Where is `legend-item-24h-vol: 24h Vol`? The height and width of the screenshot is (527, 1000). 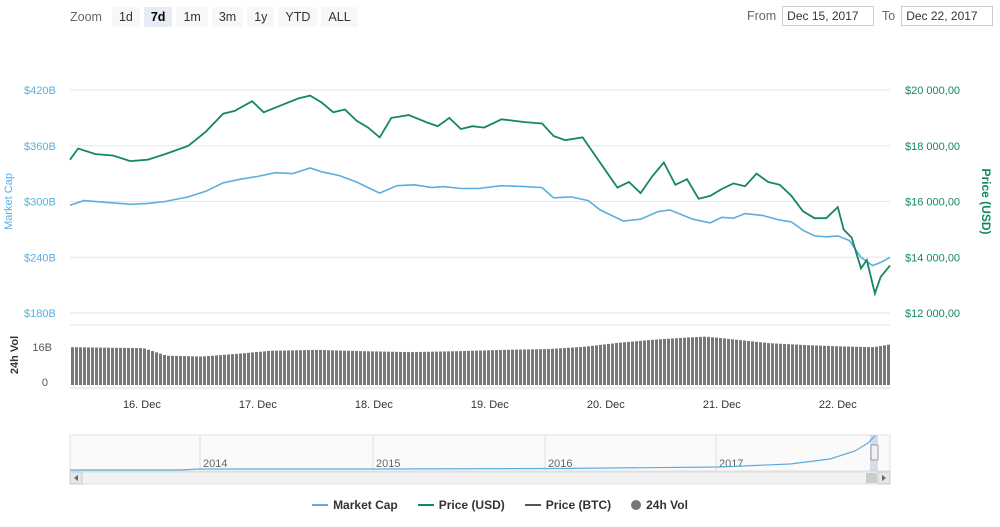
legend-item-24h-vol: 24h Vol is located at coordinates (659, 505).